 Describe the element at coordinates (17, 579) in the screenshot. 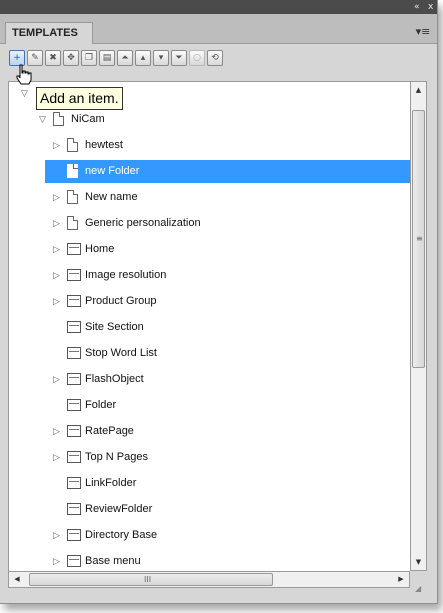

I see `scroll-left-icon: ◀` at that location.